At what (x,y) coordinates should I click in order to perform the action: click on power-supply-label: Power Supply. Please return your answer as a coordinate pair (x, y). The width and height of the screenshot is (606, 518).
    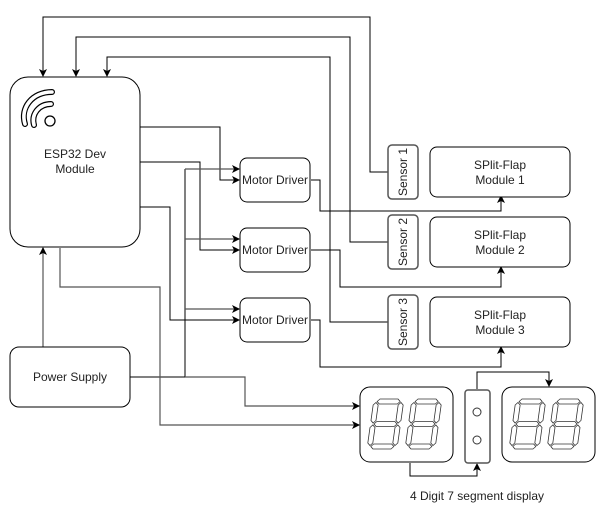
    Looking at the image, I should click on (70, 377).